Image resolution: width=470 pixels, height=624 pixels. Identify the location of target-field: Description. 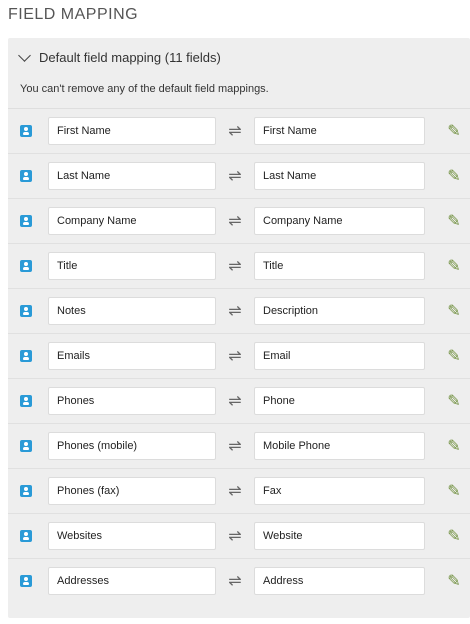
(339, 311).